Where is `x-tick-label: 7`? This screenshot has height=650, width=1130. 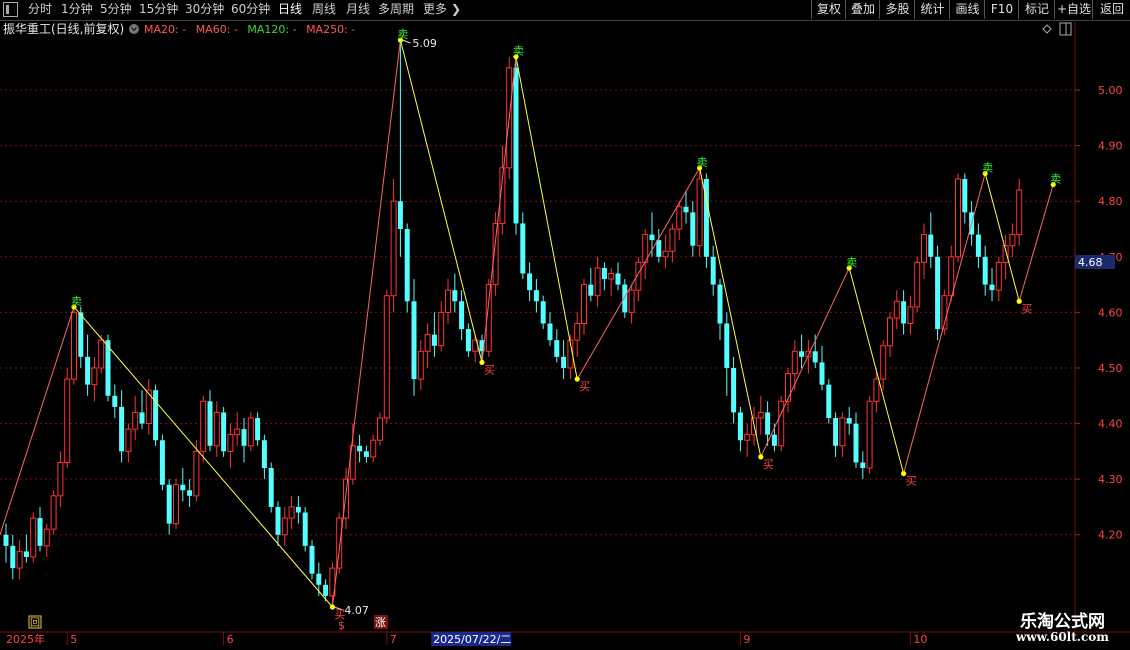 x-tick-label: 7 is located at coordinates (393, 639).